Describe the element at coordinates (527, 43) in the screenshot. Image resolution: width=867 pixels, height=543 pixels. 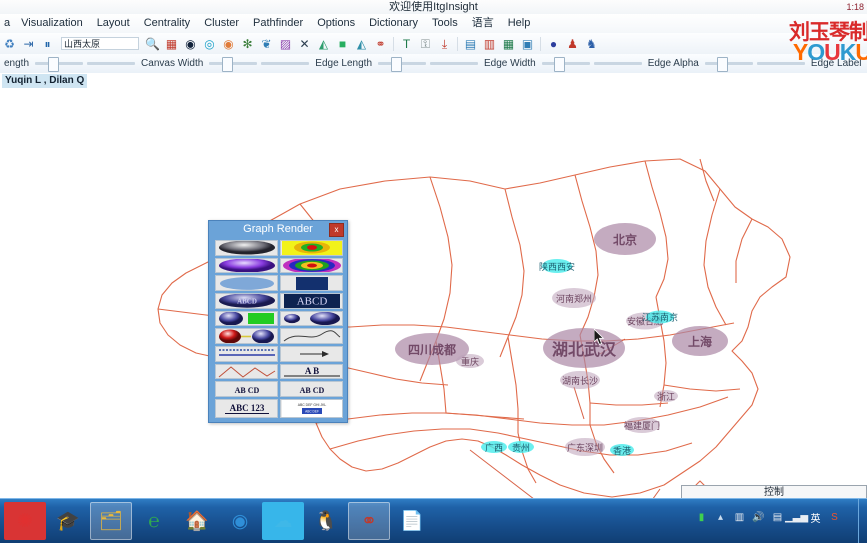
I see `window-icon: ▣` at that location.